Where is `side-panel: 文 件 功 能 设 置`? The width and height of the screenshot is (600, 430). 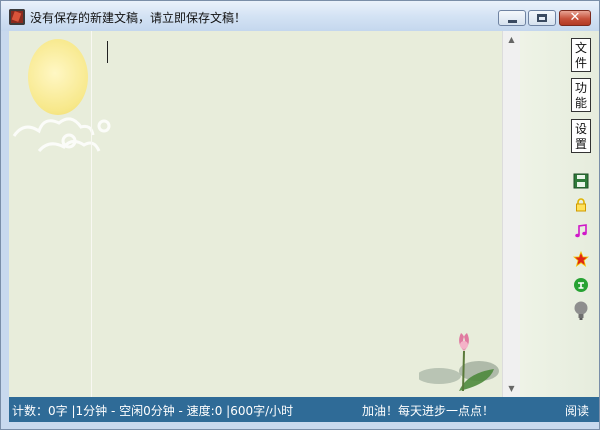 side-panel: 文 件 功 能 设 置 is located at coordinates (559, 214).